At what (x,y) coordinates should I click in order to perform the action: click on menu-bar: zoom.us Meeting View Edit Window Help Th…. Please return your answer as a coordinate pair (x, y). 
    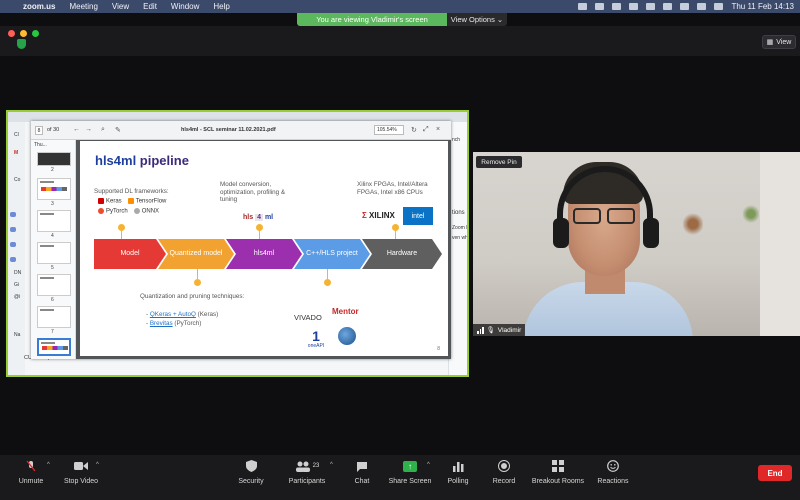
    Looking at the image, I should click on (400, 6).